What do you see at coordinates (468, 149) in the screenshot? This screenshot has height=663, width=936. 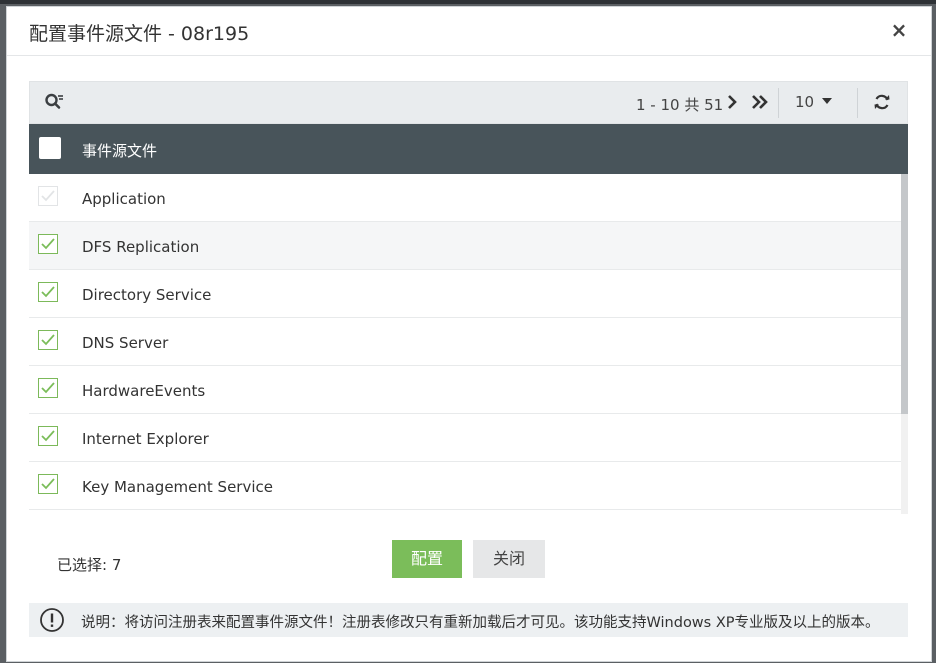 I see `table-header: 事件源文件` at bounding box center [468, 149].